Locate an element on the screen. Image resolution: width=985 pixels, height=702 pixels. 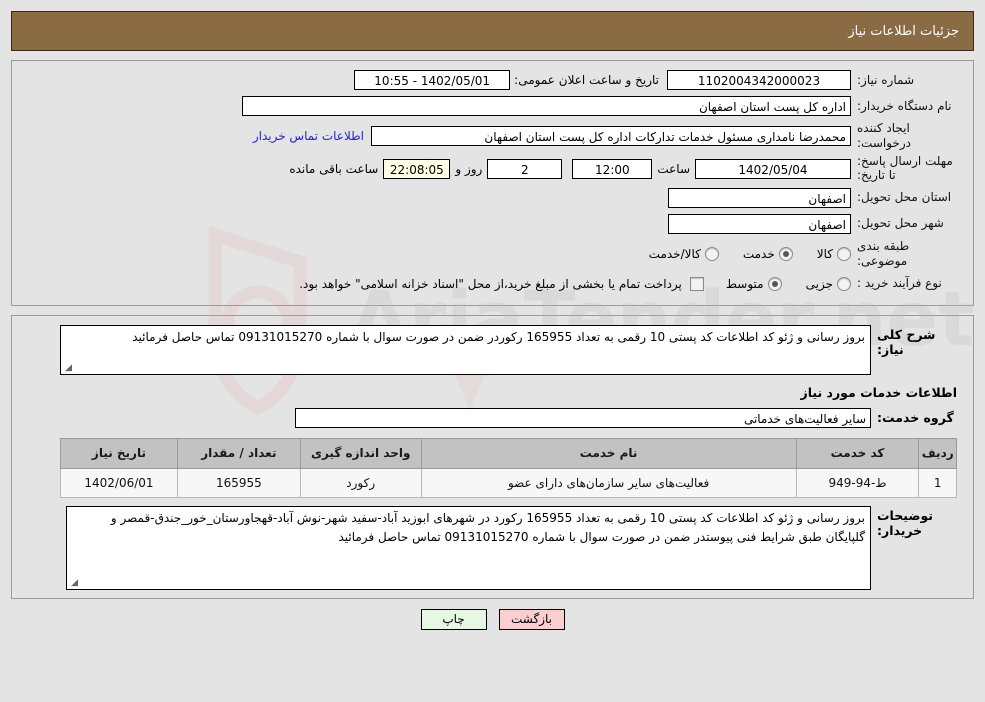
deadline-hour-field: 12:00 is located at coordinates (612, 168).